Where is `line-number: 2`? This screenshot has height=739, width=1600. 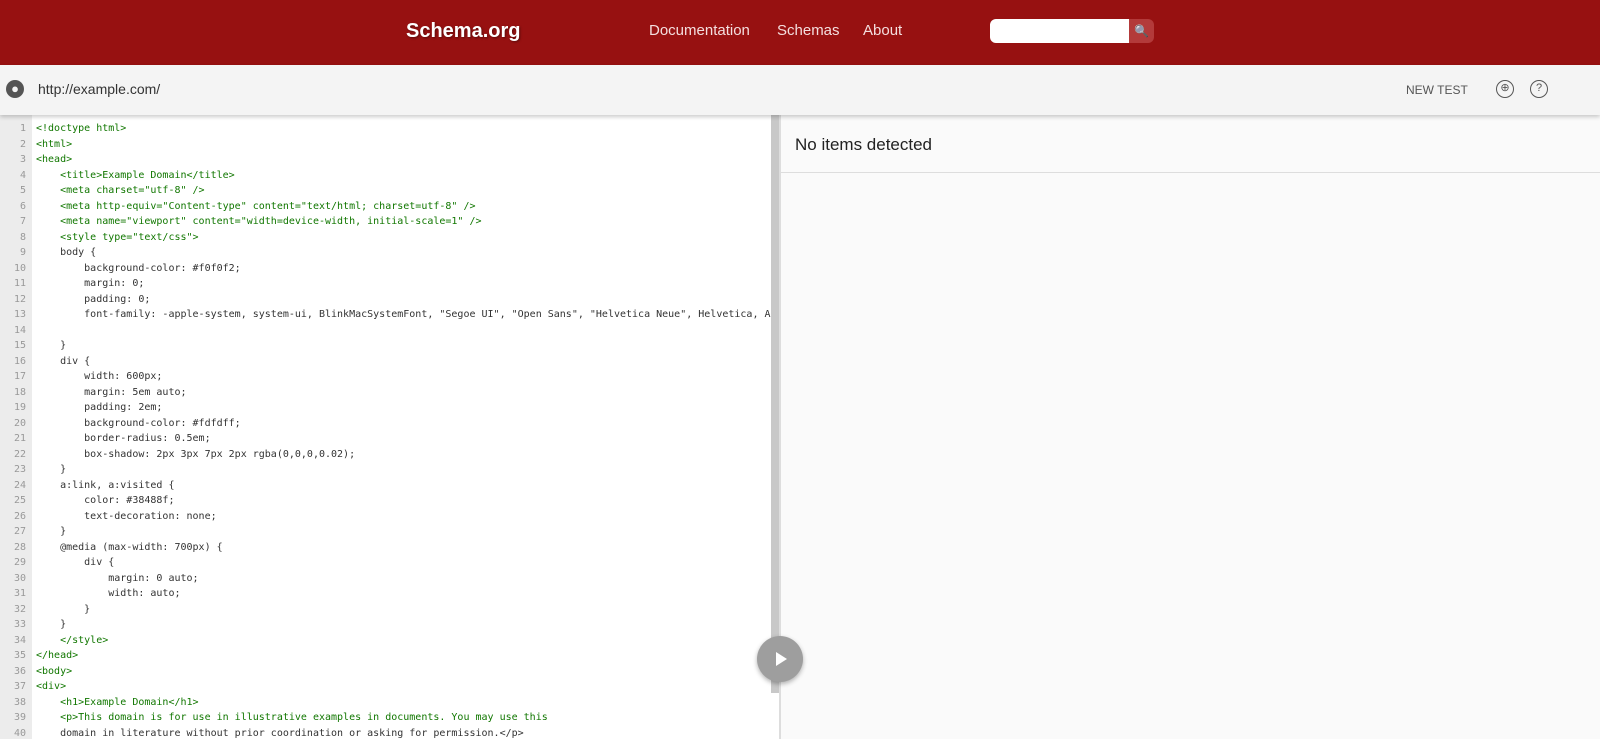 line-number: 2 is located at coordinates (22, 144).